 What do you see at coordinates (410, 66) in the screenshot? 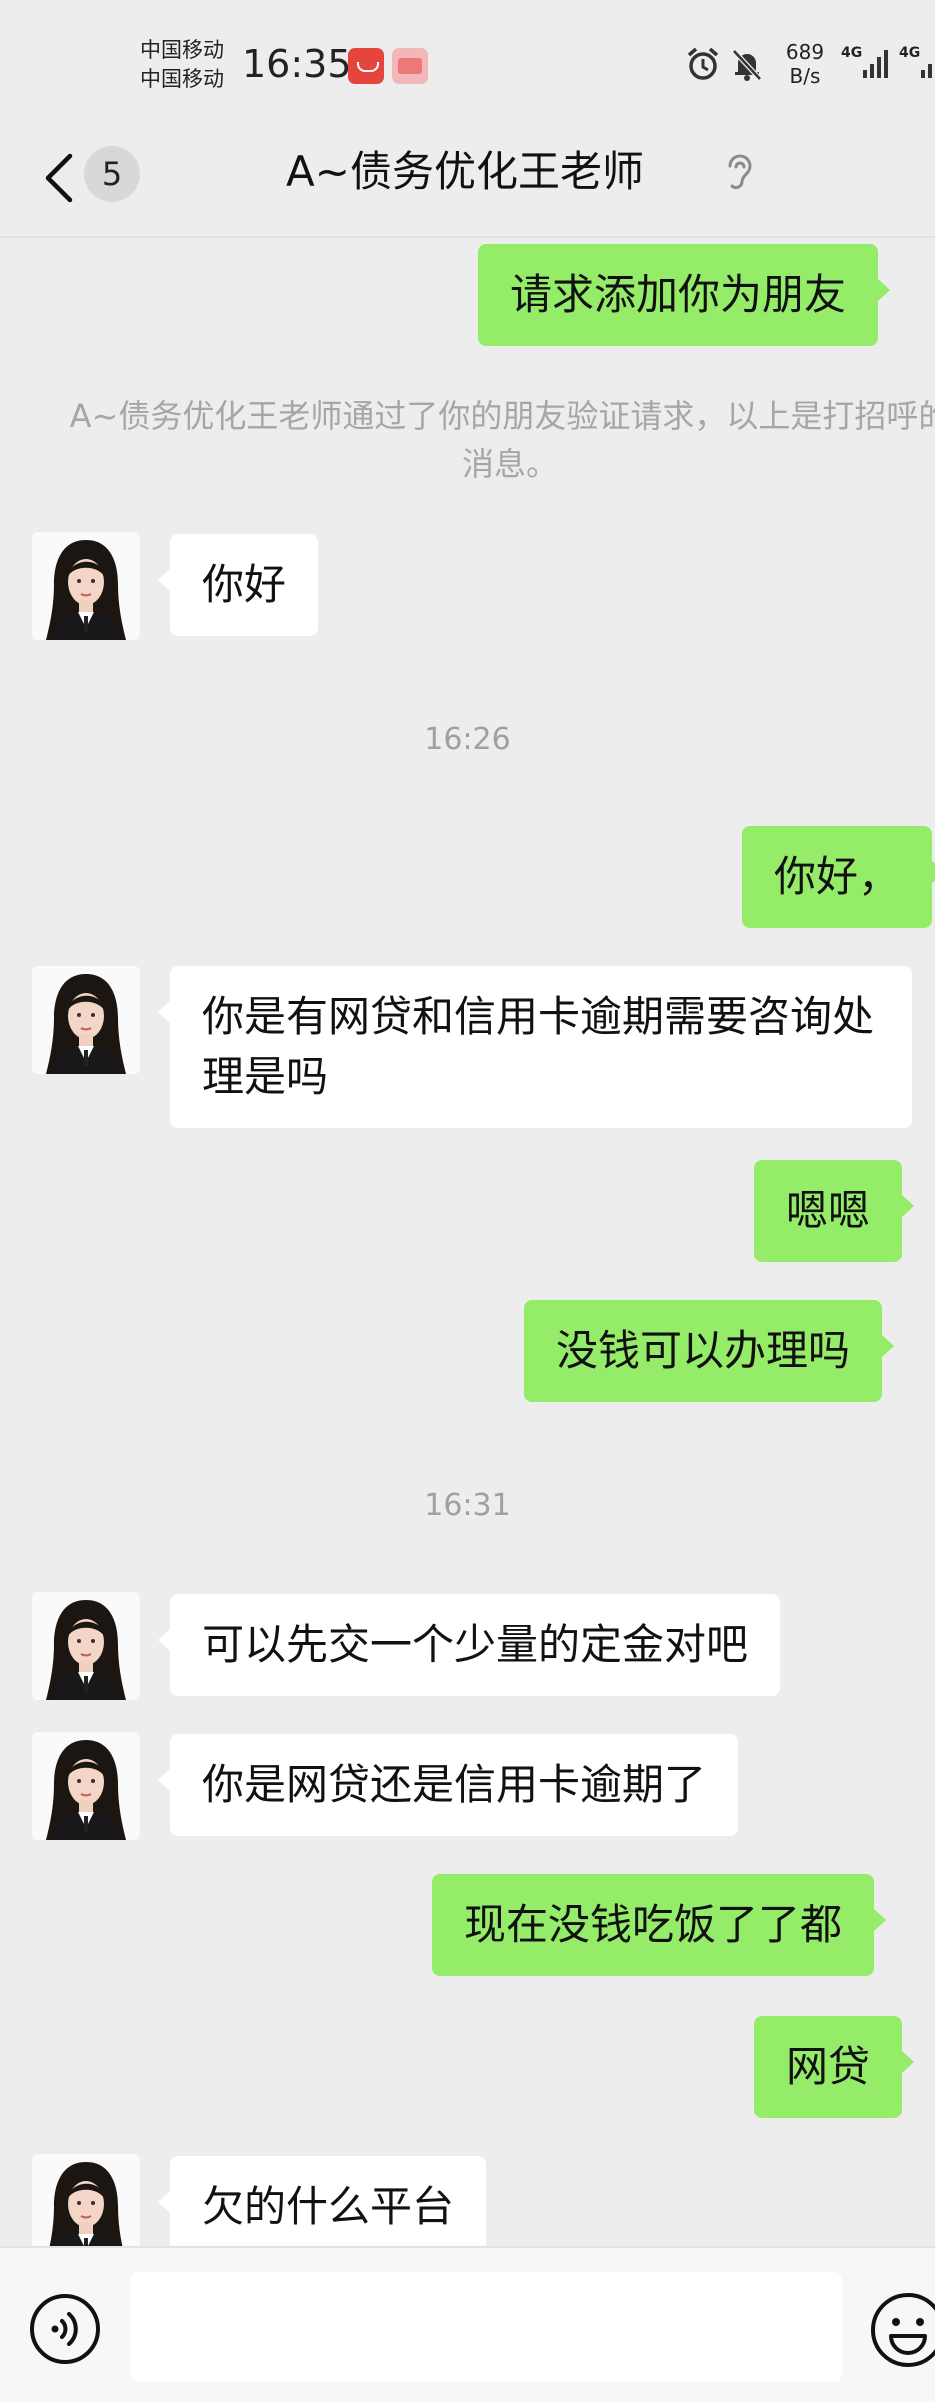
I see `gift-app-icon` at bounding box center [410, 66].